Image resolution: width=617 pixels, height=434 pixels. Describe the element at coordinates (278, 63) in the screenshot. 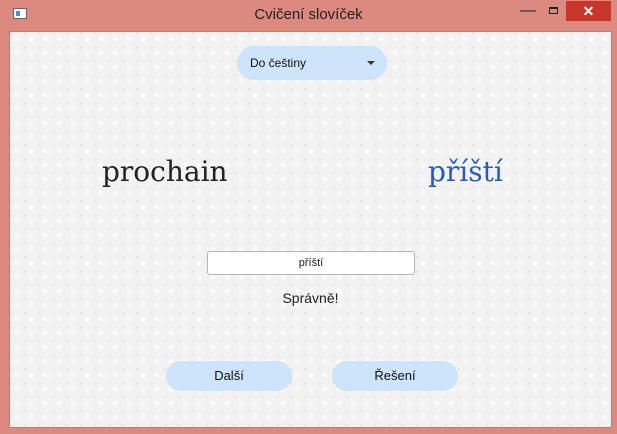

I see `direction-select-value: Do češtiny` at that location.